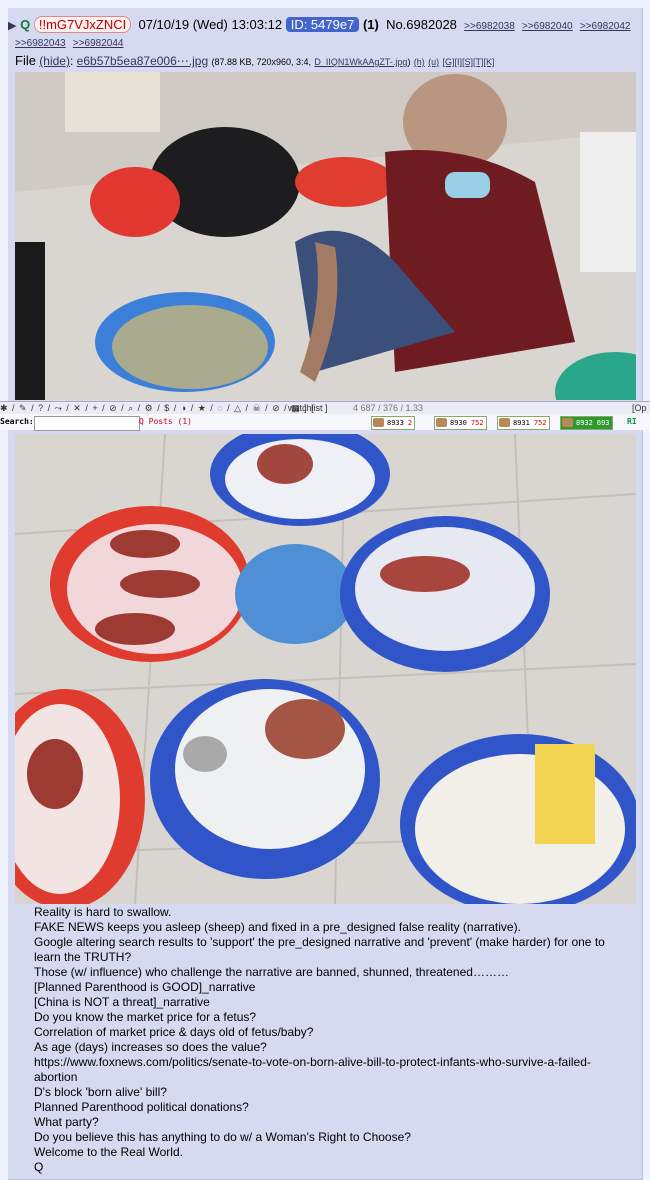 This screenshot has width=650, height=1180. What do you see at coordinates (639, 408) in the screenshot?
I see `options-link: [Op` at bounding box center [639, 408].